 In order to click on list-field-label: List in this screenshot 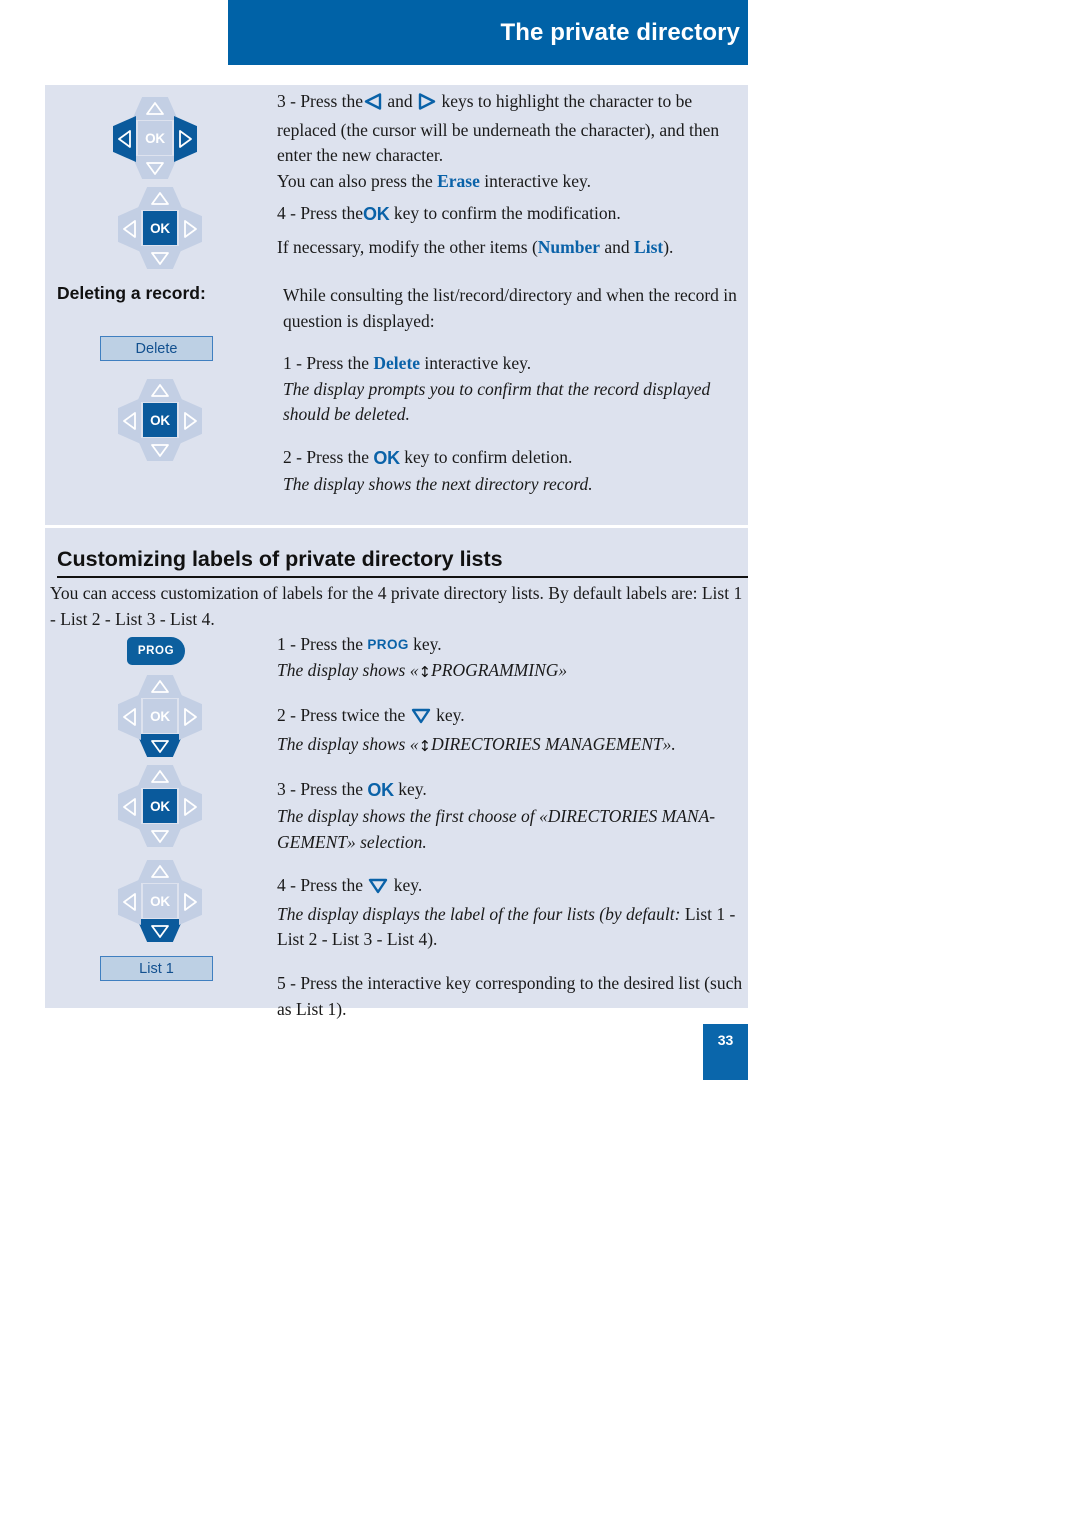, I will do `click(648, 247)`.